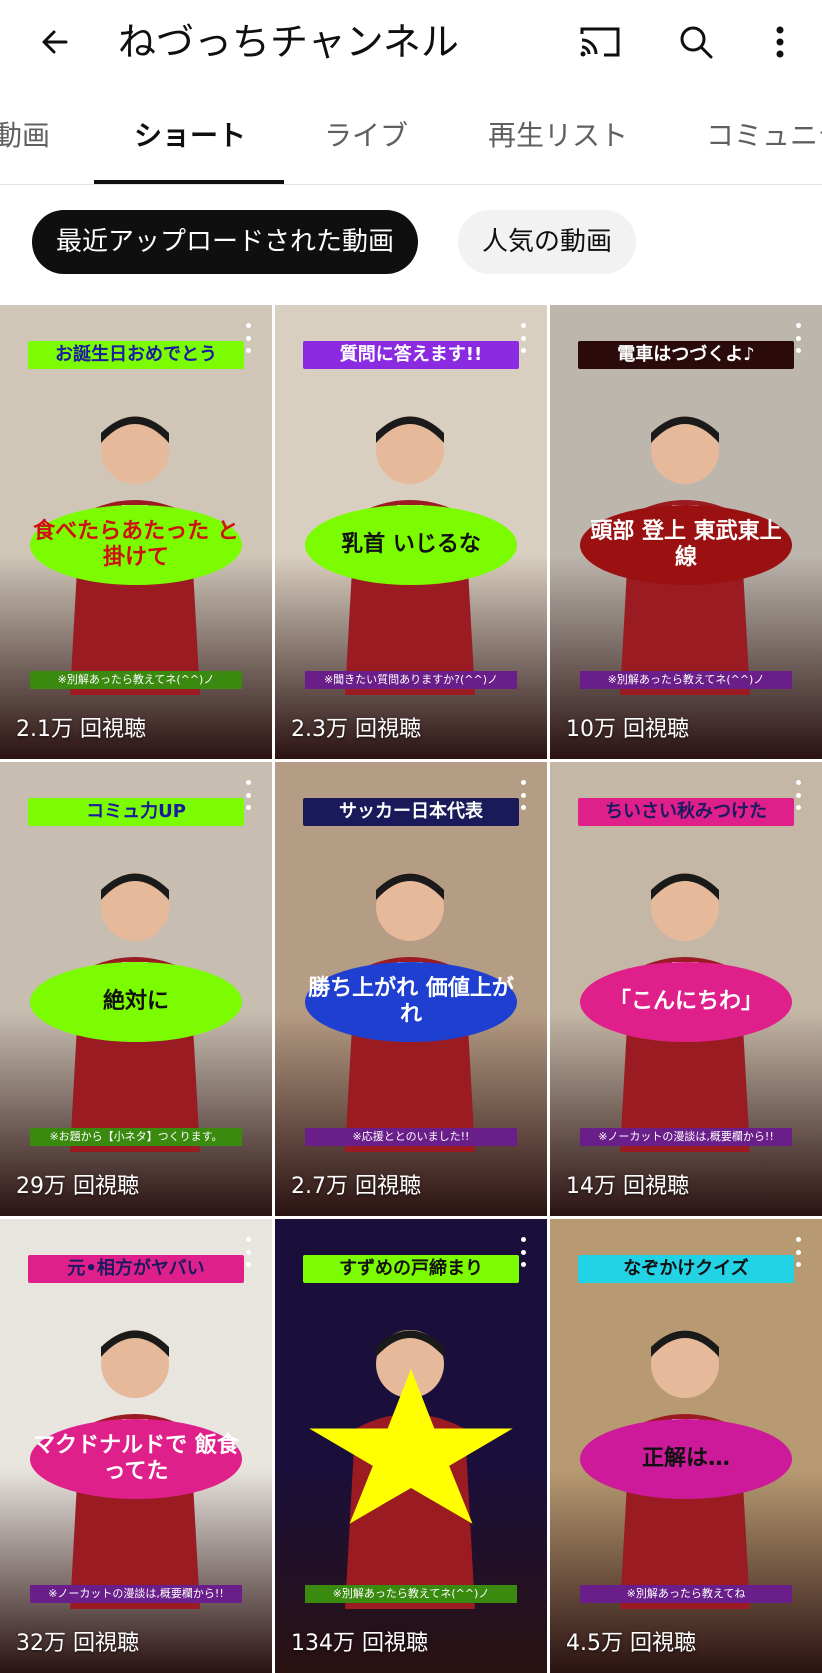  Describe the element at coordinates (411, 1446) in the screenshot. I see `short-video-card: すずめの戸締まり ※別解あったら教えてネ(^^)ノ 134万 回視聴` at that location.